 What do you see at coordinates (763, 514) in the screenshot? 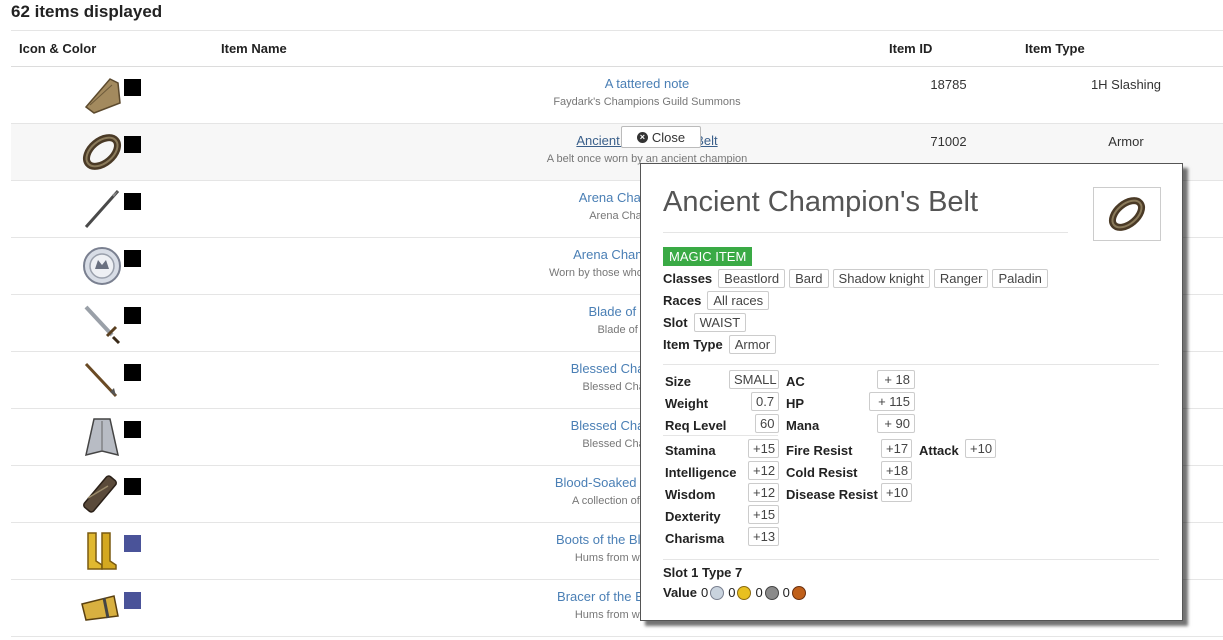
I see `dexterity-value: +15` at bounding box center [763, 514].